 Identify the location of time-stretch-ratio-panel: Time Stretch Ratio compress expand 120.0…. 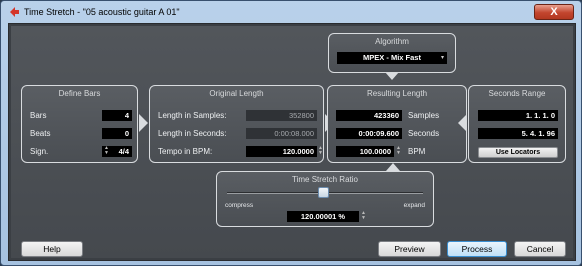
(325, 199).